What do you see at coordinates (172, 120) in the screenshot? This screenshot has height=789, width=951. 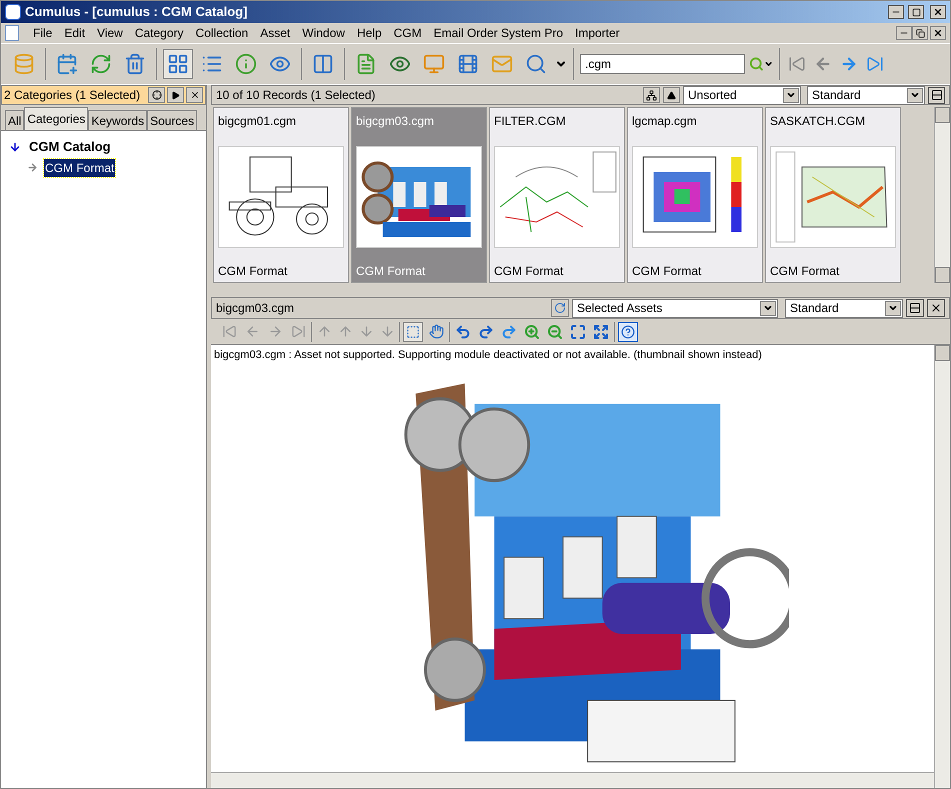 I see `tab: Sources` at bounding box center [172, 120].